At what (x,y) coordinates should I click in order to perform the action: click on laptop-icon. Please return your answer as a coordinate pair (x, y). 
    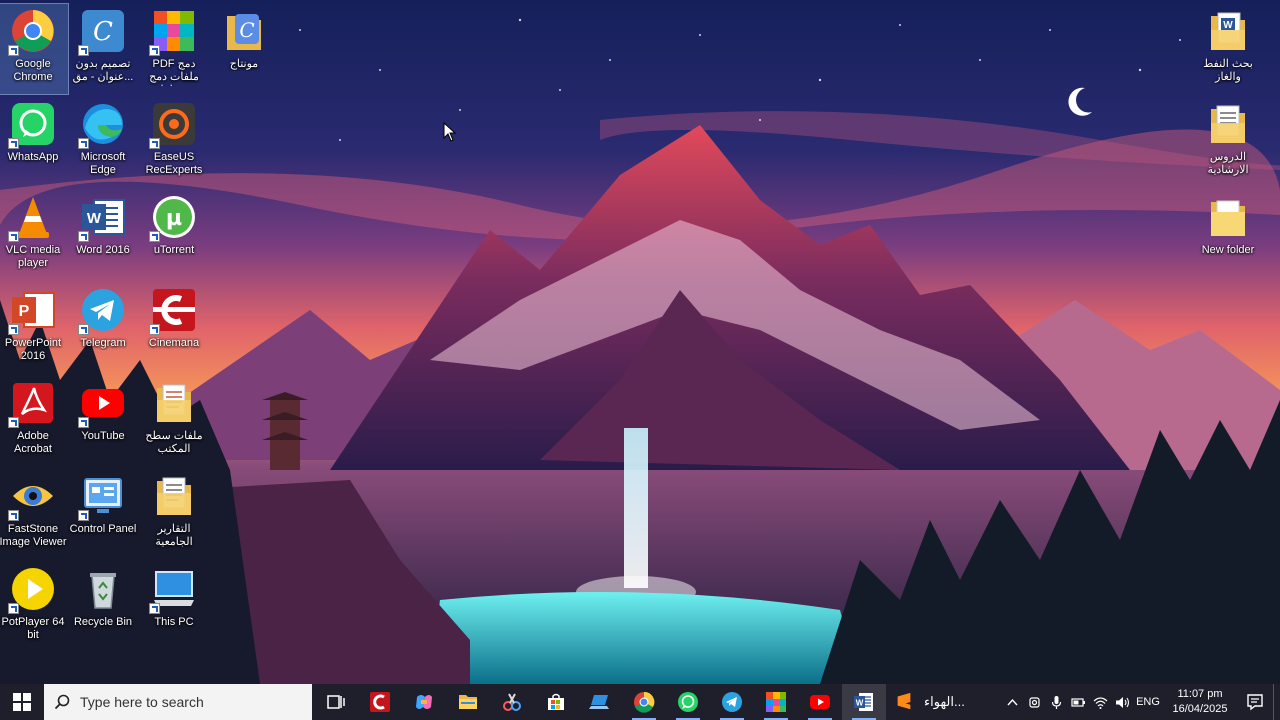
    Looking at the image, I should click on (599, 702).